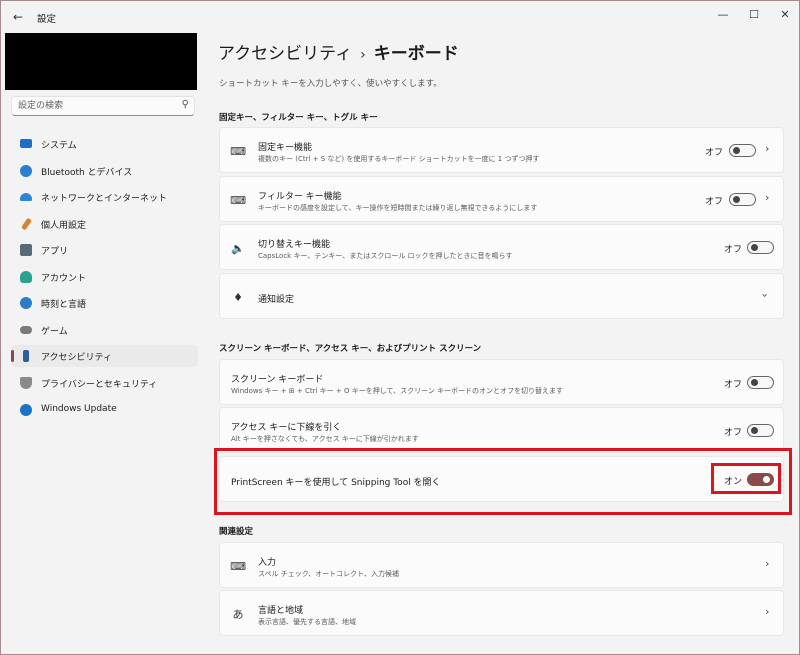 The image size is (800, 655). Describe the element at coordinates (26, 197) in the screenshot. I see `wifi-icon` at that location.